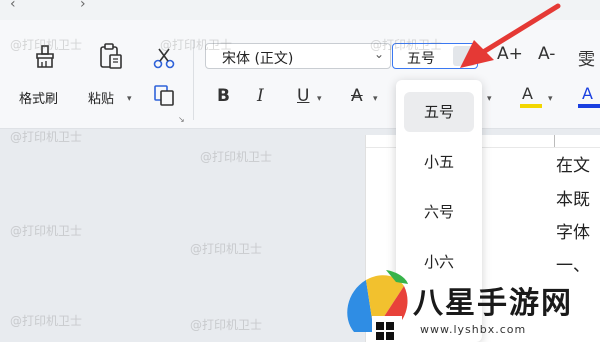 This screenshot has height=342, width=600. I want to click on highlight-icon: A, so click(527, 93).